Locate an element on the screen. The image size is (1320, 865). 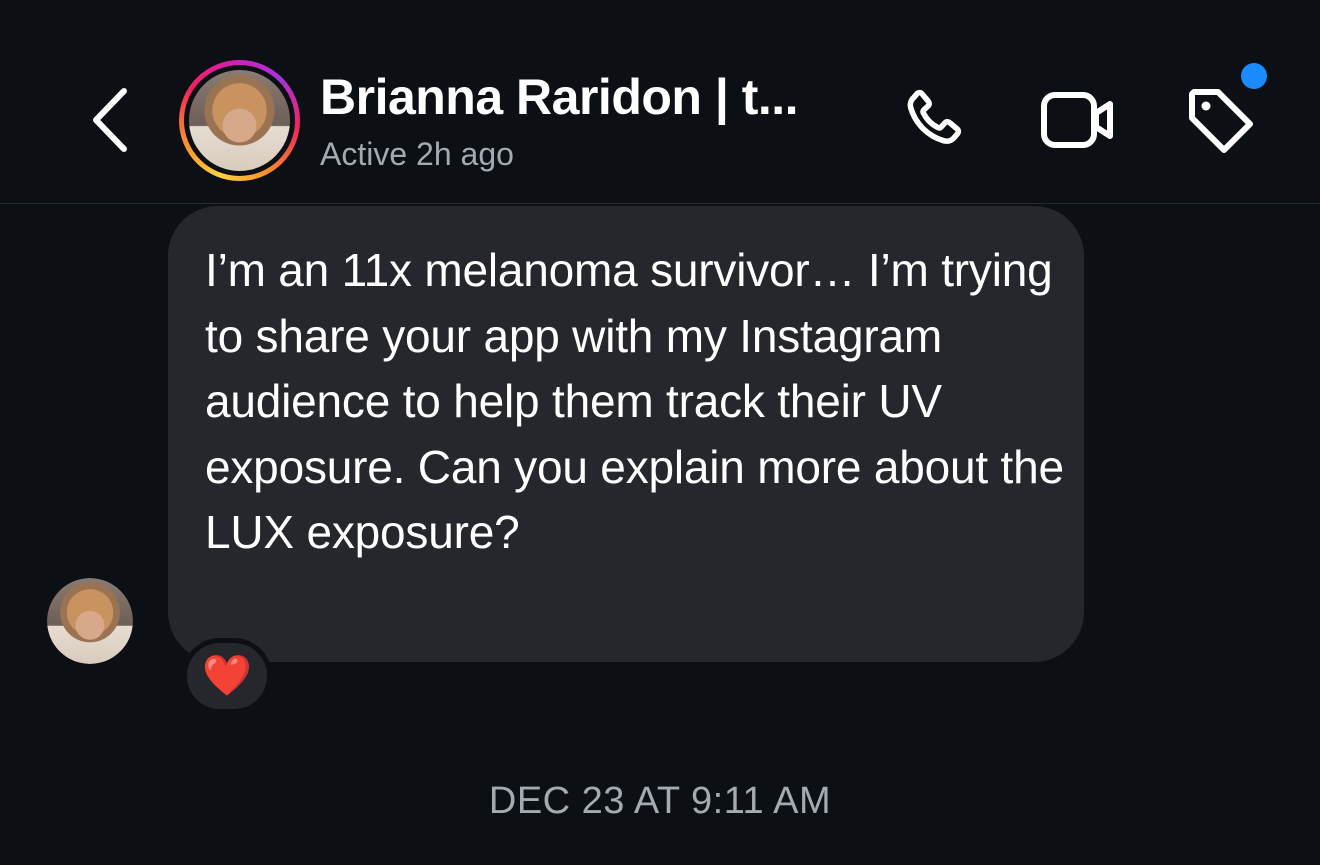
audio-call-button is located at coordinates (933, 120).